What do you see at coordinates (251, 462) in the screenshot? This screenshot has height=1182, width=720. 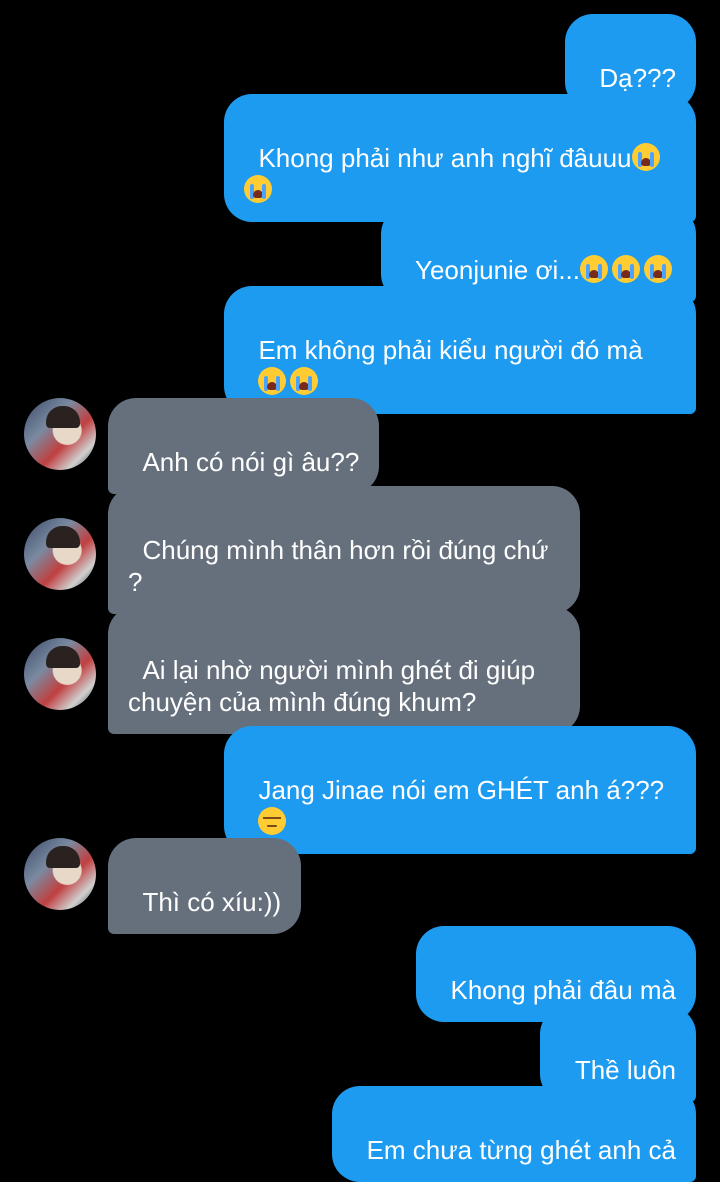 I see `message-text: Anh có nói gì âu??` at bounding box center [251, 462].